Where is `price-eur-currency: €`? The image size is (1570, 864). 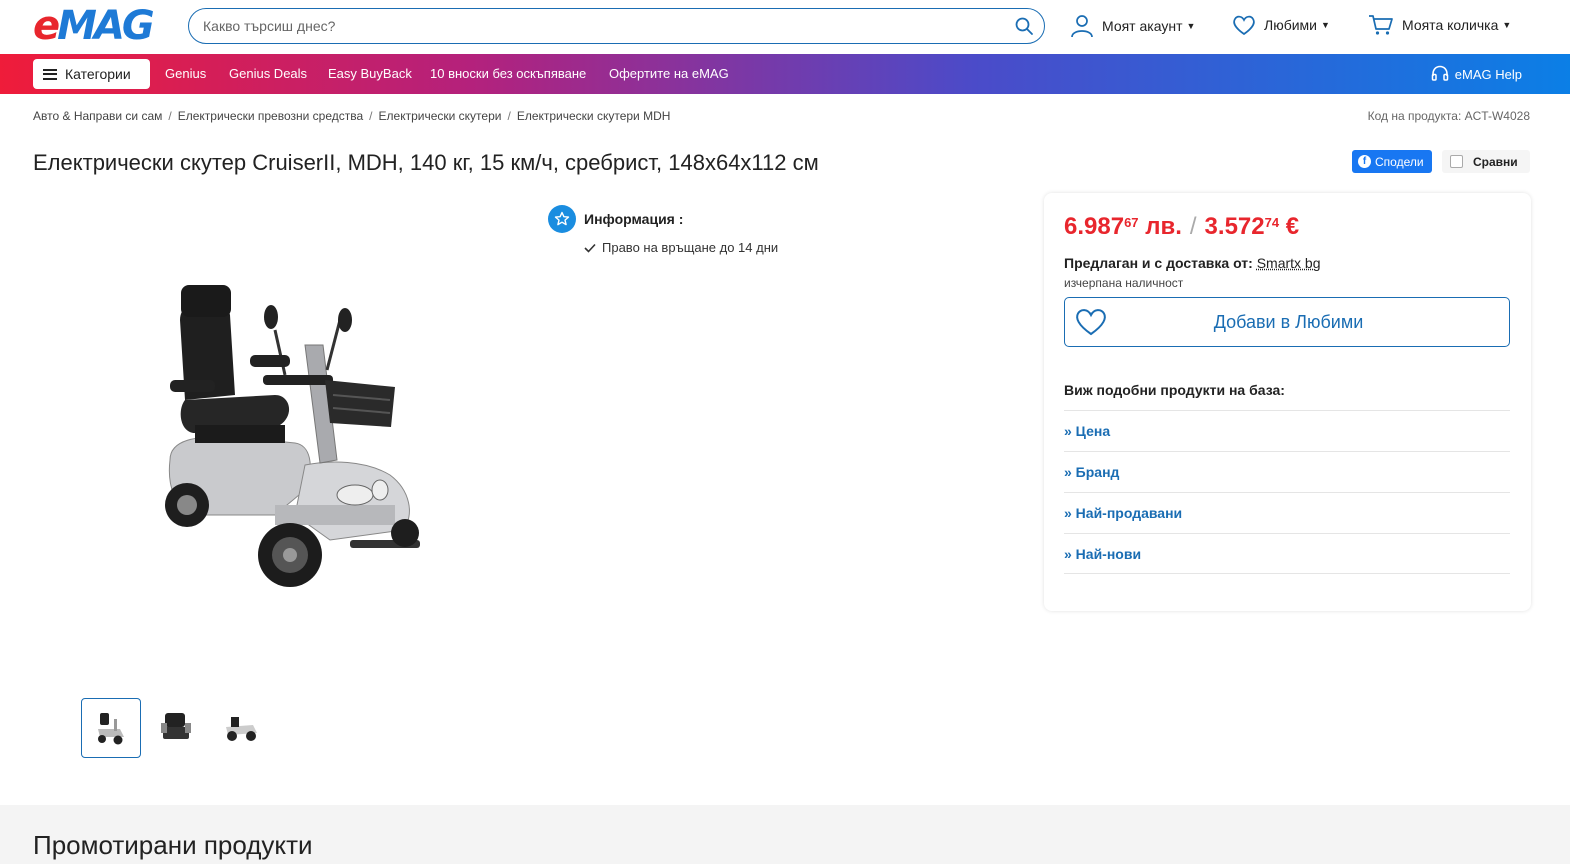
price-eur-currency: € is located at coordinates (1292, 226).